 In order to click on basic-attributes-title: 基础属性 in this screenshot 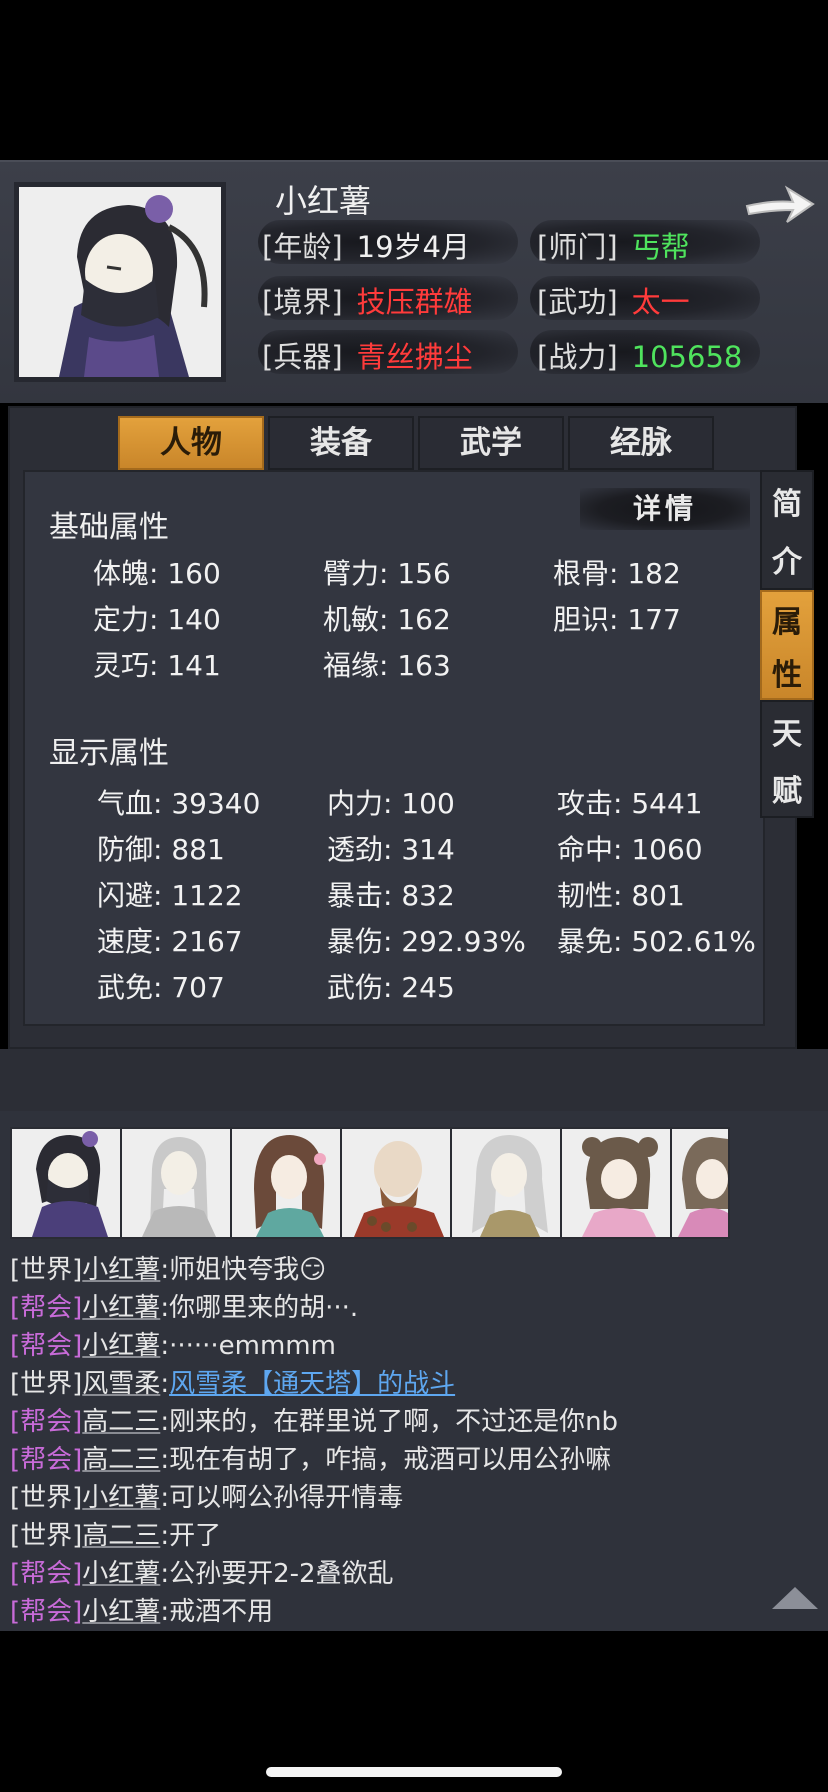, I will do `click(109, 527)`.